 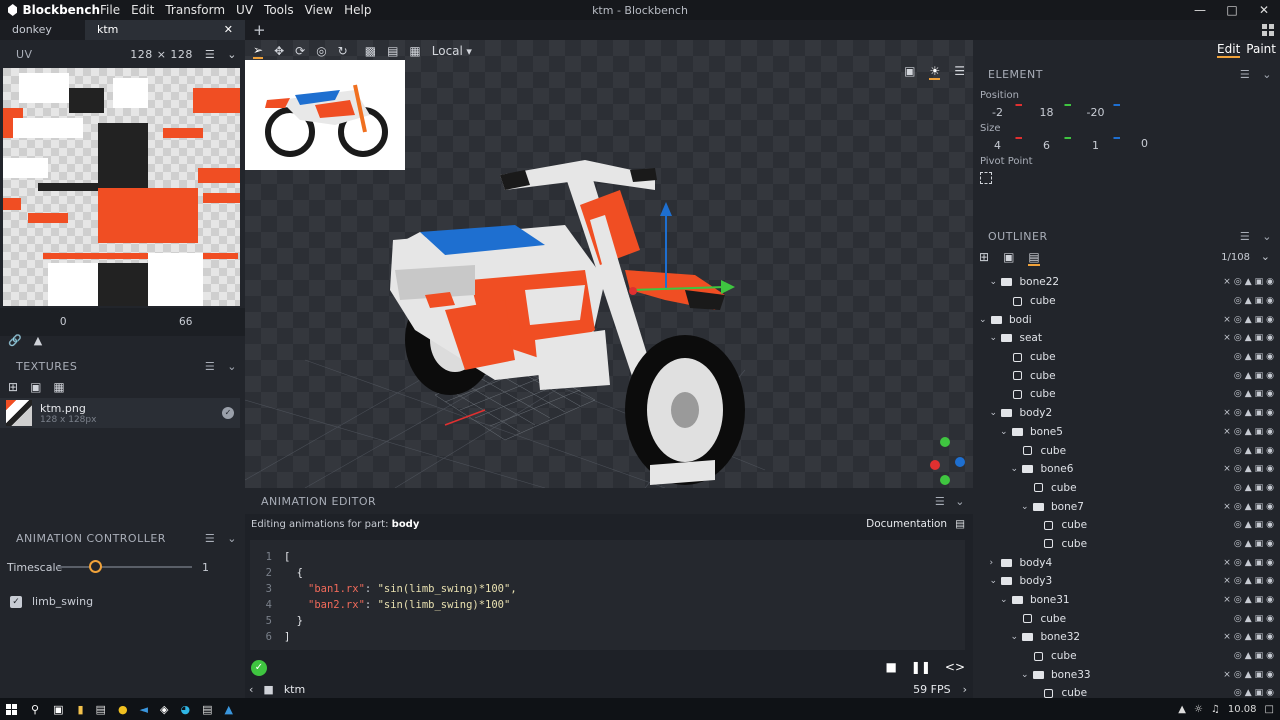 I want to click on position-x-input: -2, so click(x=997, y=111).